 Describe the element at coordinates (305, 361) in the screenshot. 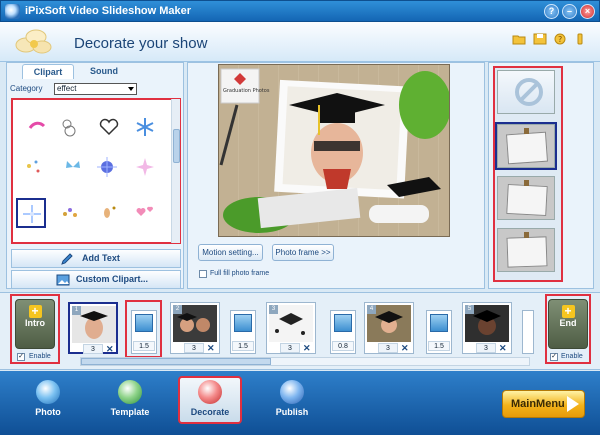

I see `timeline-scrollbar` at that location.